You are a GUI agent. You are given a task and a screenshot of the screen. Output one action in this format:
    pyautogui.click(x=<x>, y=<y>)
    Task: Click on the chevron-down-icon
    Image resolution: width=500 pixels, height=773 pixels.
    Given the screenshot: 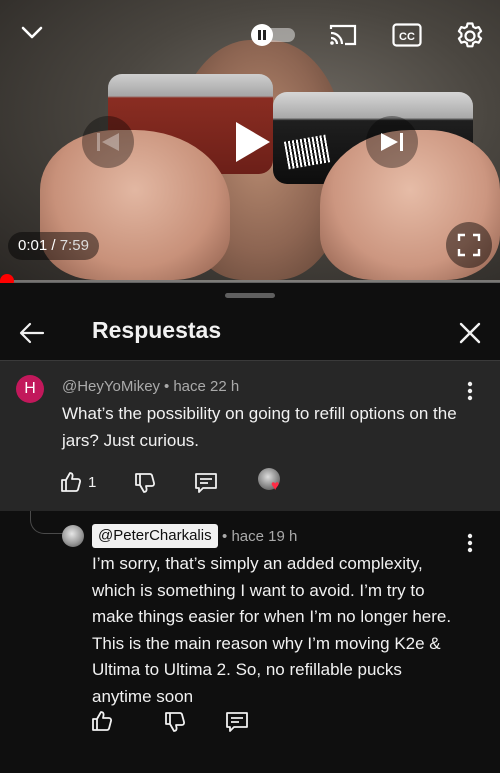 What is the action you would take?
    pyautogui.click(x=32, y=32)
    